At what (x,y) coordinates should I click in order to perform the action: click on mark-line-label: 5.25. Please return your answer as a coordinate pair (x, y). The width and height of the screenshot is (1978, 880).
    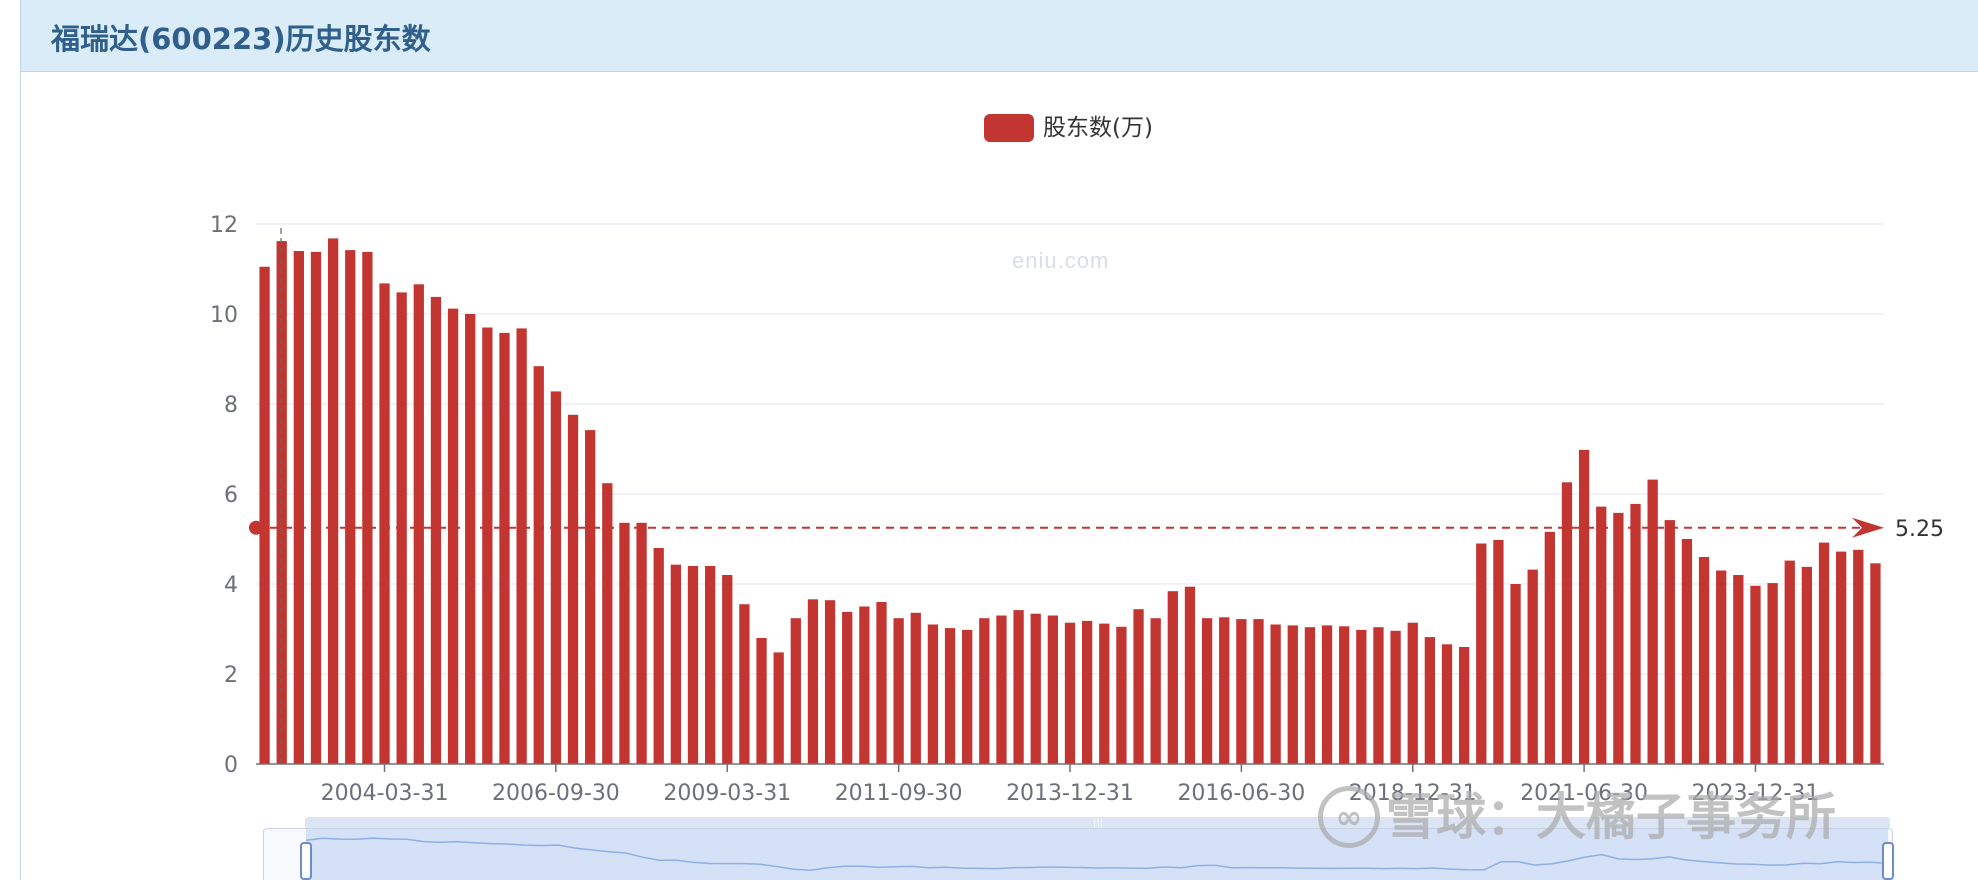
    Looking at the image, I should click on (1919, 529).